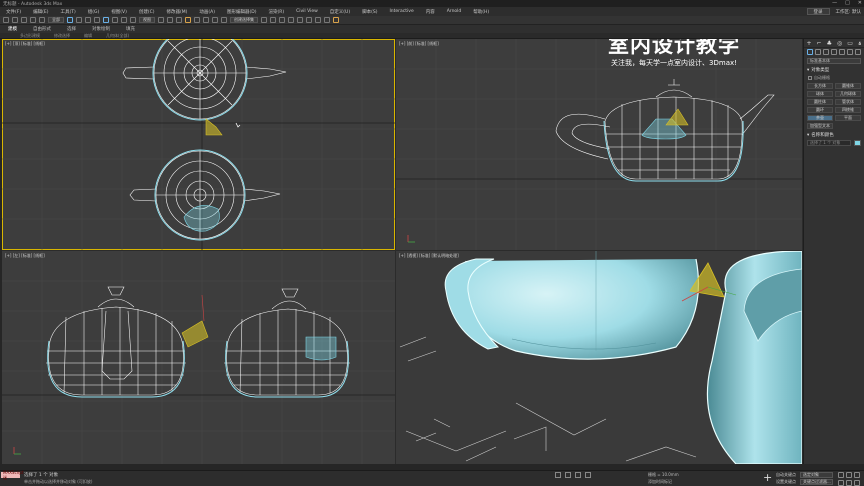 Image resolution: width=864 pixels, height=486 pixels. Describe the element at coordinates (848, 86) in the screenshot. I see `cone-button: 圆锥体` at that location.